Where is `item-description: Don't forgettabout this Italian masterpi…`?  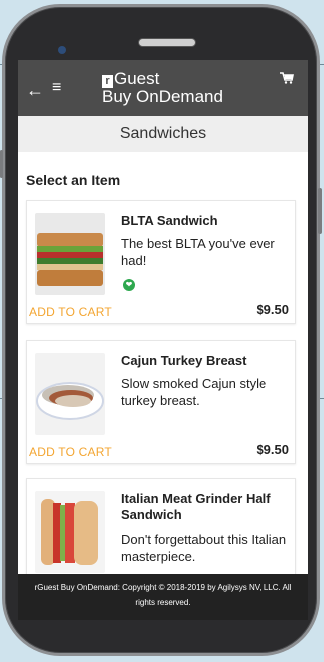 item-description: Don't forgettabout this Italian masterpi… is located at coordinates (204, 548).